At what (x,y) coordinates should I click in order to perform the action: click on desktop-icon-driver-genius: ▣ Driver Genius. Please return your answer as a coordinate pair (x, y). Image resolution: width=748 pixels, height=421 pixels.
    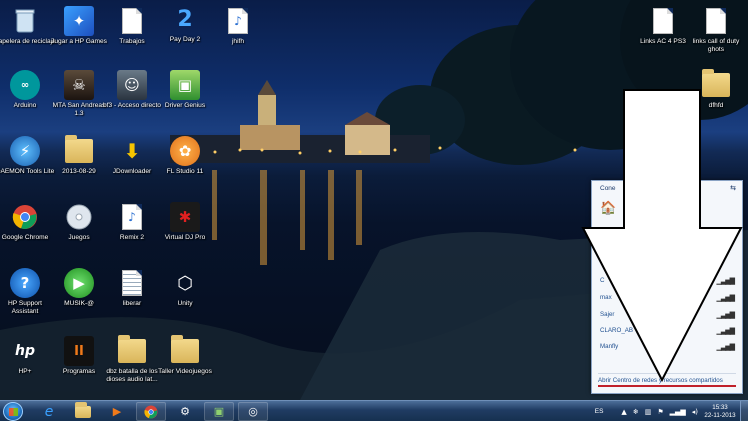
    Looking at the image, I should click on (185, 90).